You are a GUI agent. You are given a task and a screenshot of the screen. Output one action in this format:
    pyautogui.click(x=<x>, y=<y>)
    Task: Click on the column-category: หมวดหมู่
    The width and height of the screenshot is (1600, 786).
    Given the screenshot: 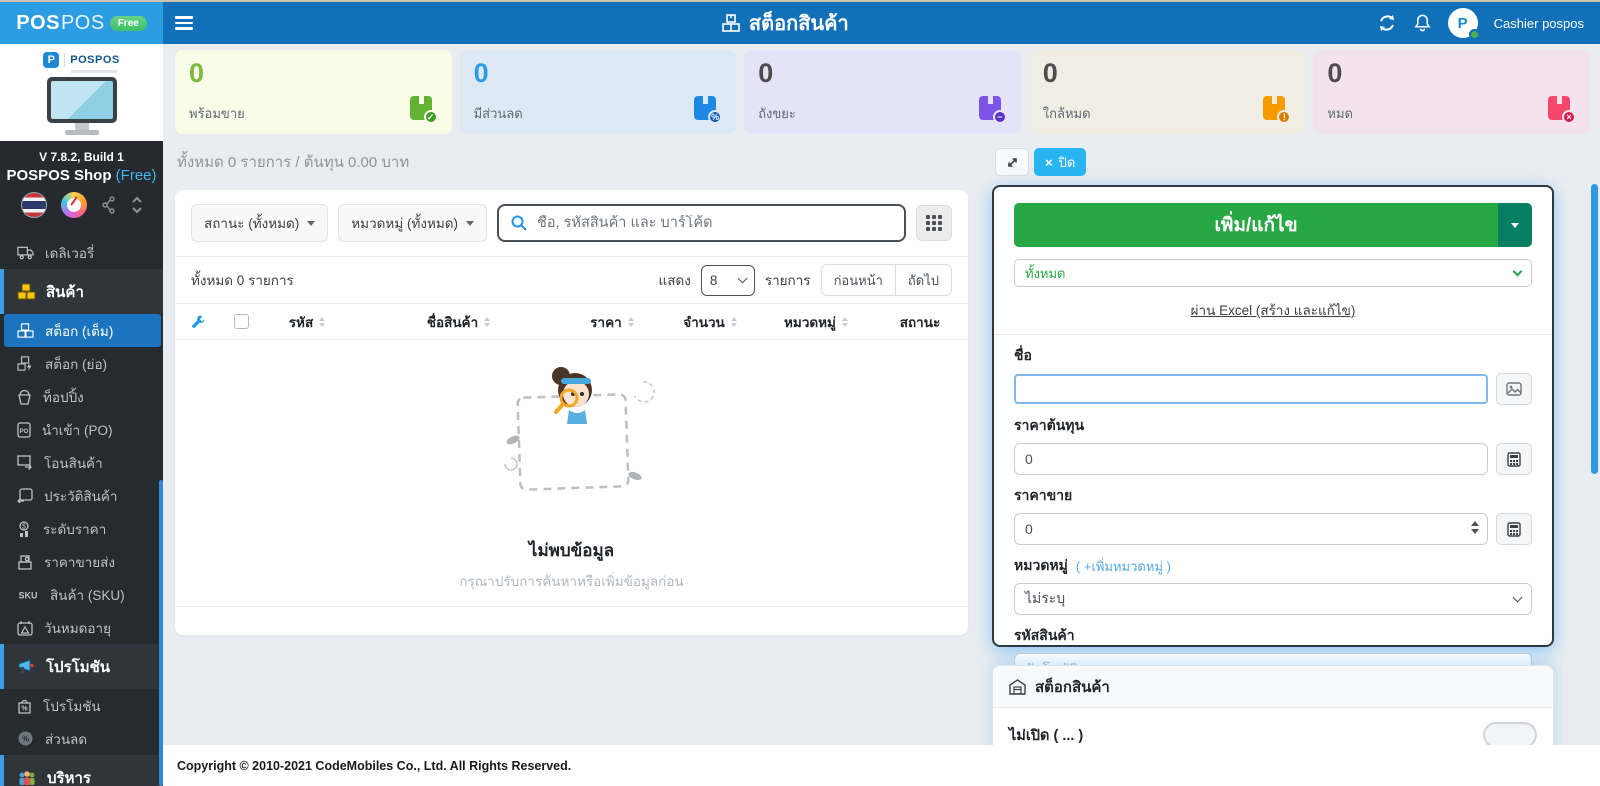 What is the action you would take?
    pyautogui.click(x=816, y=322)
    